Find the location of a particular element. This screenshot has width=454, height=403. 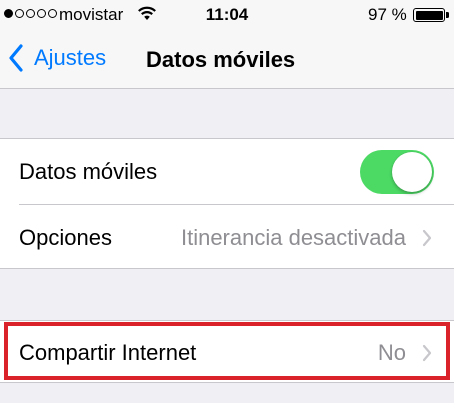

back-button-label: Ajustes is located at coordinates (70, 57).